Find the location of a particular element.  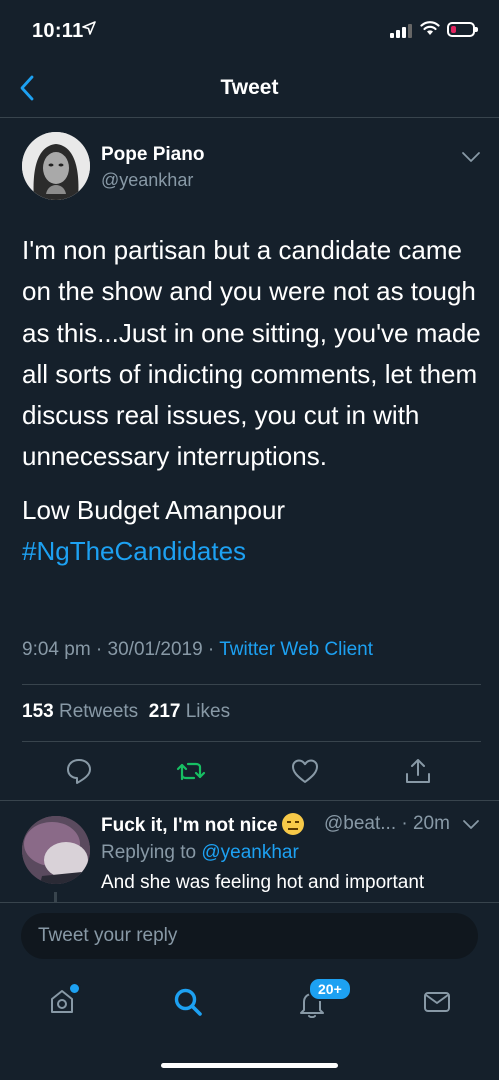

retweets-stat: 153 Retweets is located at coordinates (80, 711).